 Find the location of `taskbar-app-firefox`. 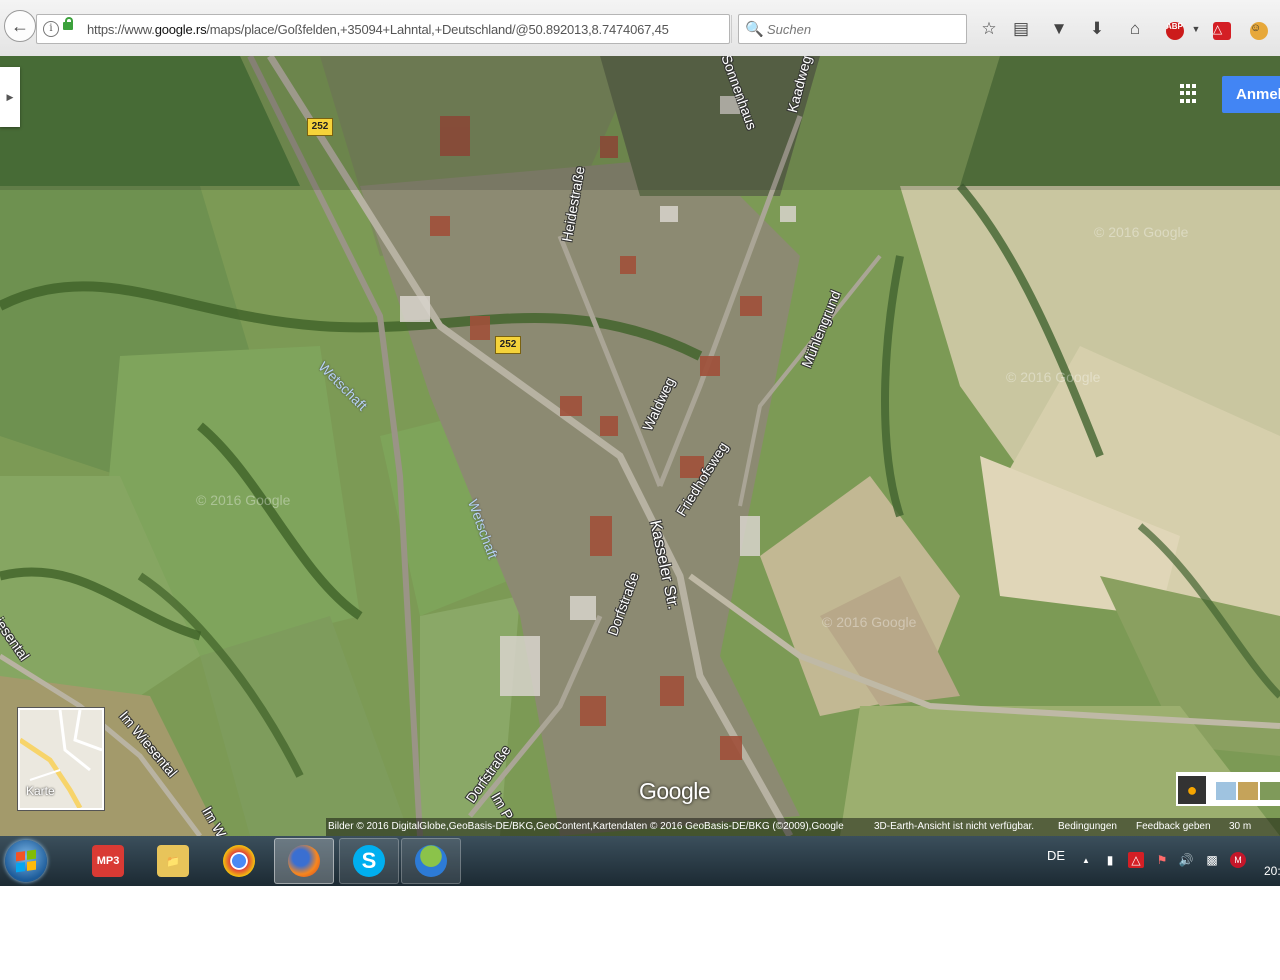

taskbar-app-firefox is located at coordinates (304, 861).